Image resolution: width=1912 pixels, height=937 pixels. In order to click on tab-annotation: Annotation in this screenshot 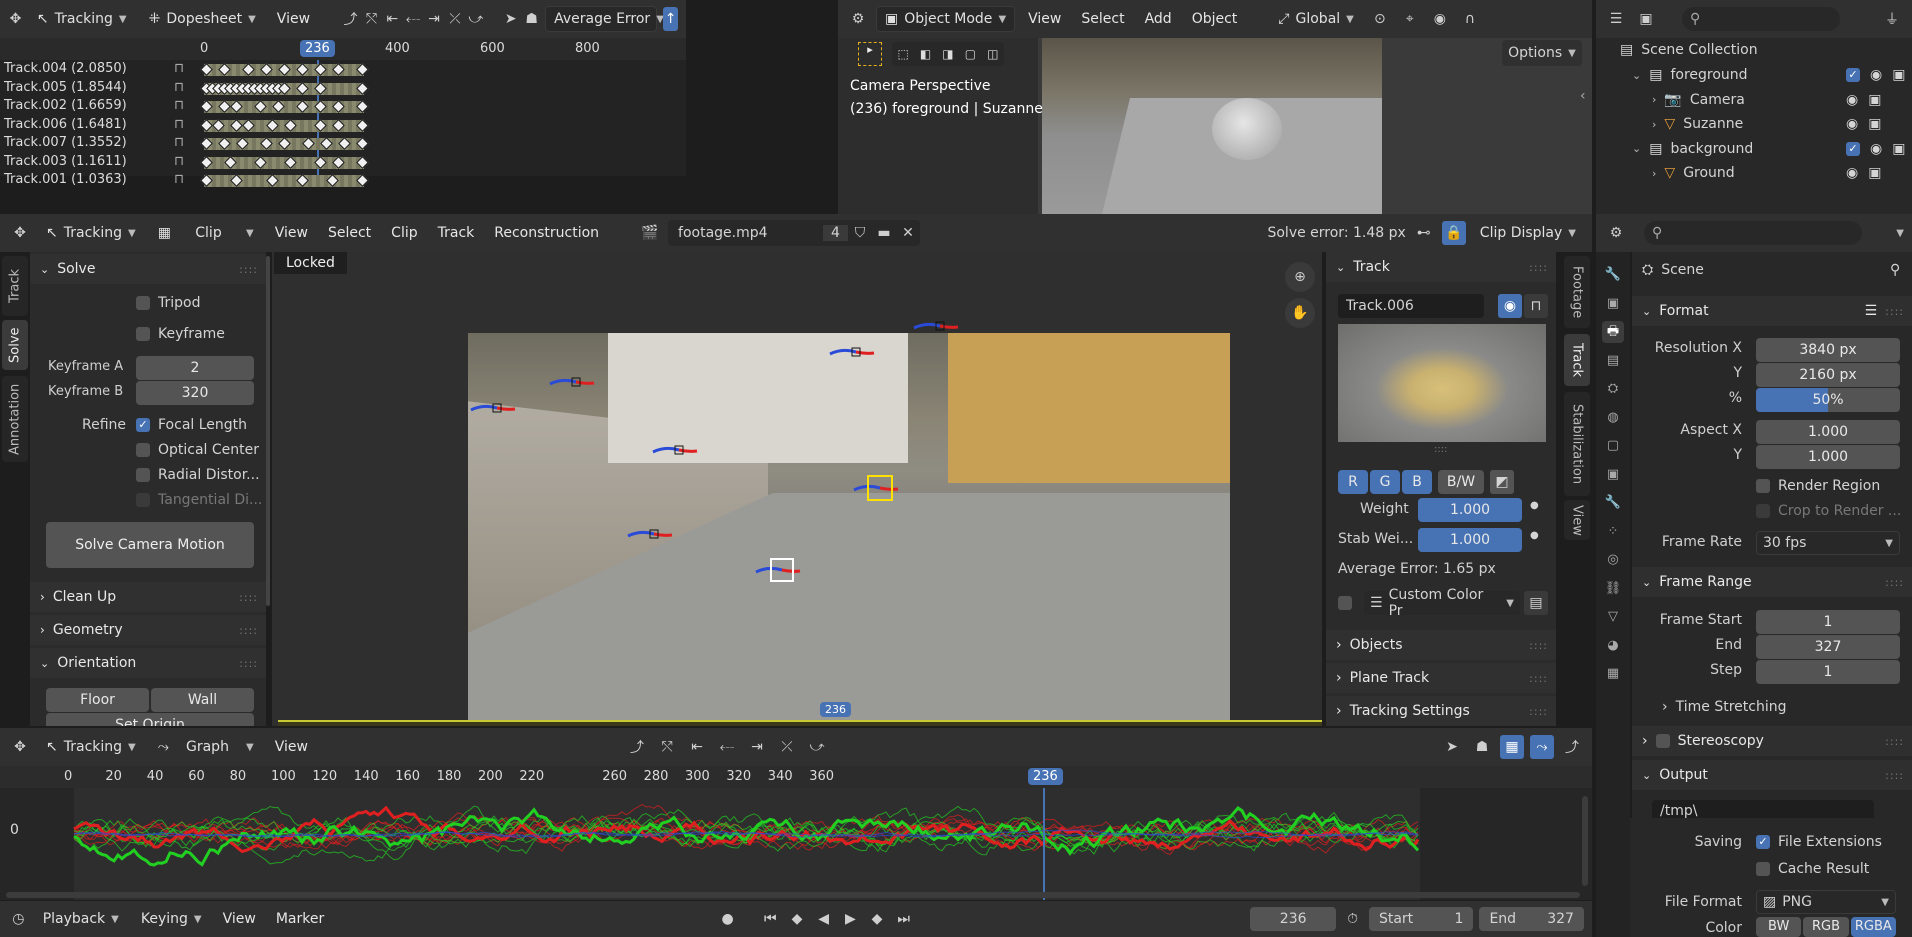, I will do `click(15, 419)`.